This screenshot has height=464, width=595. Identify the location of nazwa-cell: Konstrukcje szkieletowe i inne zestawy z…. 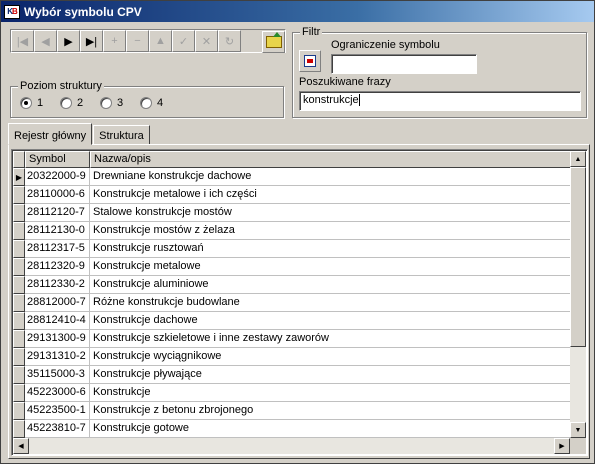
(333, 339).